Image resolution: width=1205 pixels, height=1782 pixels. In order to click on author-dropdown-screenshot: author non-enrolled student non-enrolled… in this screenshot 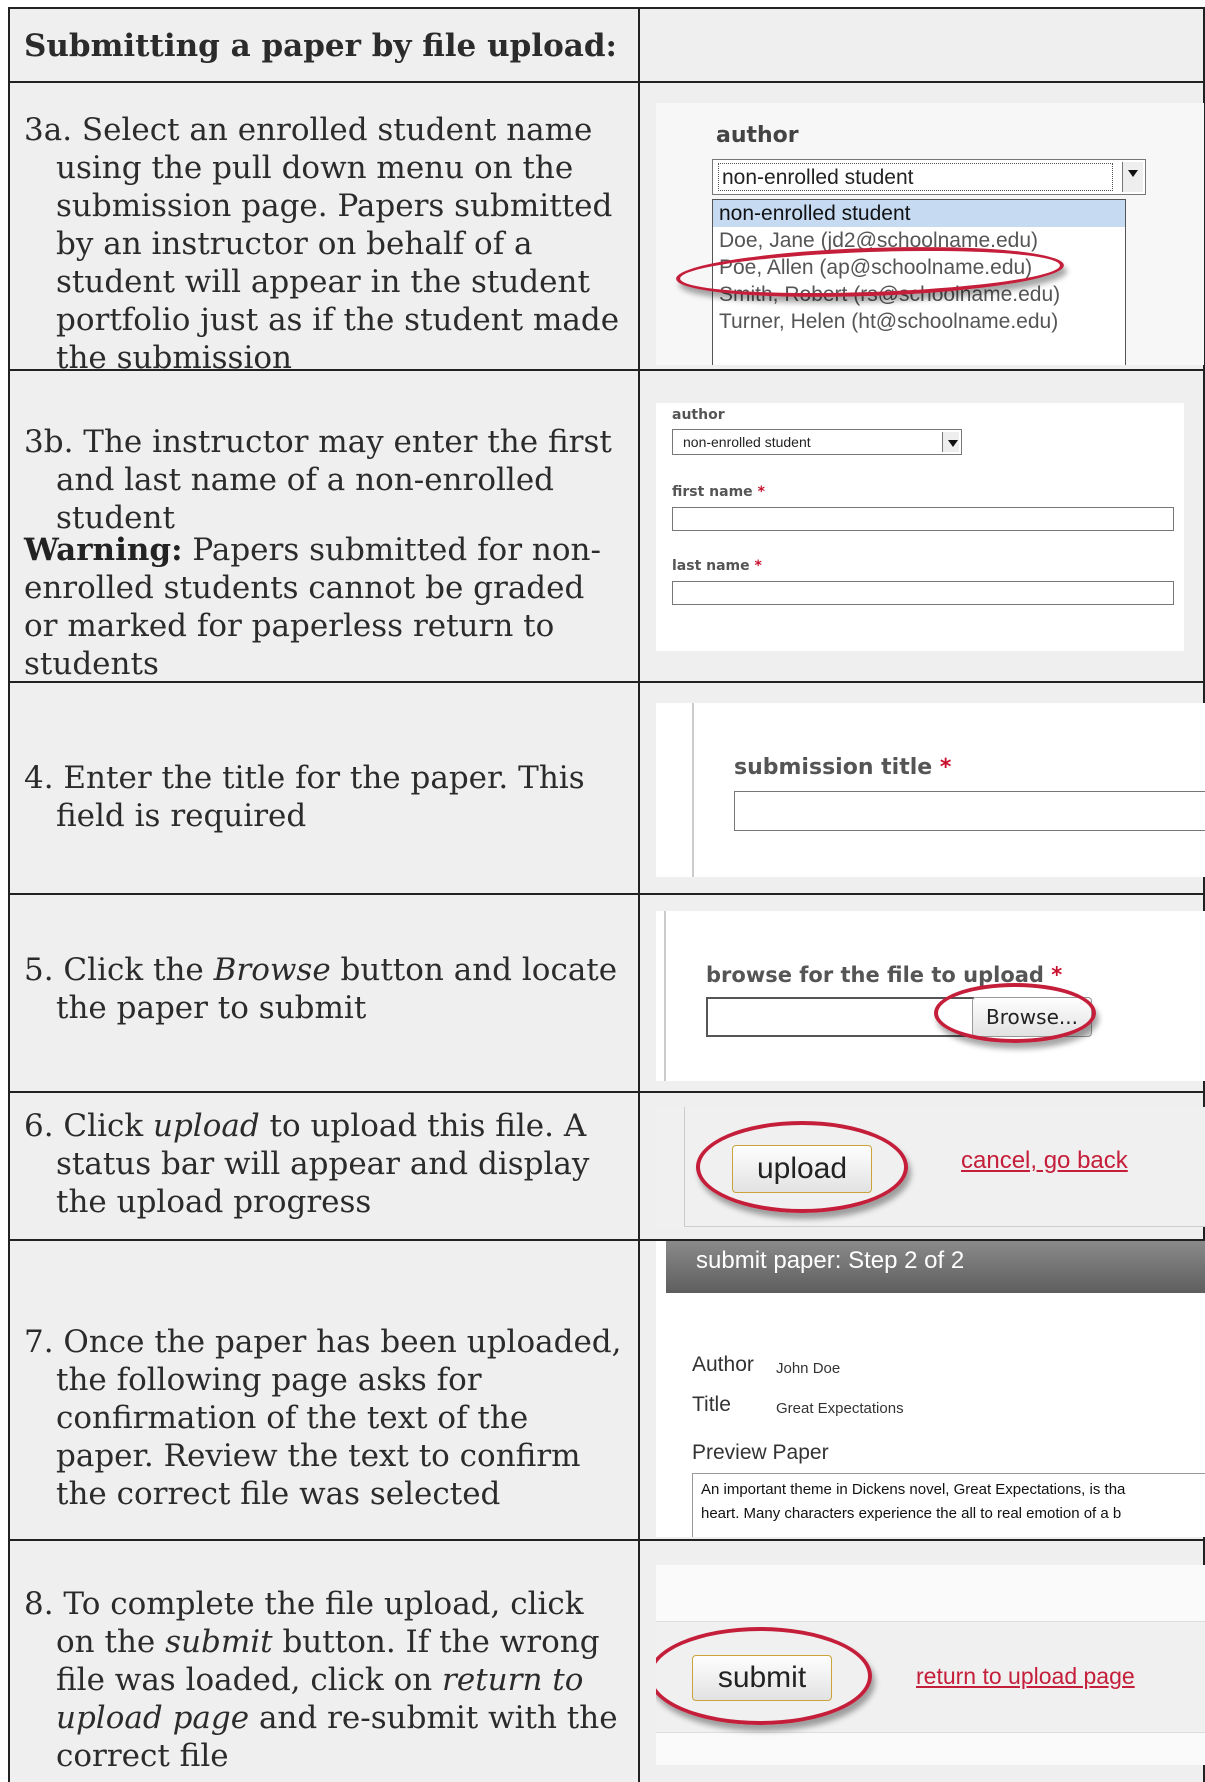, I will do `click(930, 234)`.